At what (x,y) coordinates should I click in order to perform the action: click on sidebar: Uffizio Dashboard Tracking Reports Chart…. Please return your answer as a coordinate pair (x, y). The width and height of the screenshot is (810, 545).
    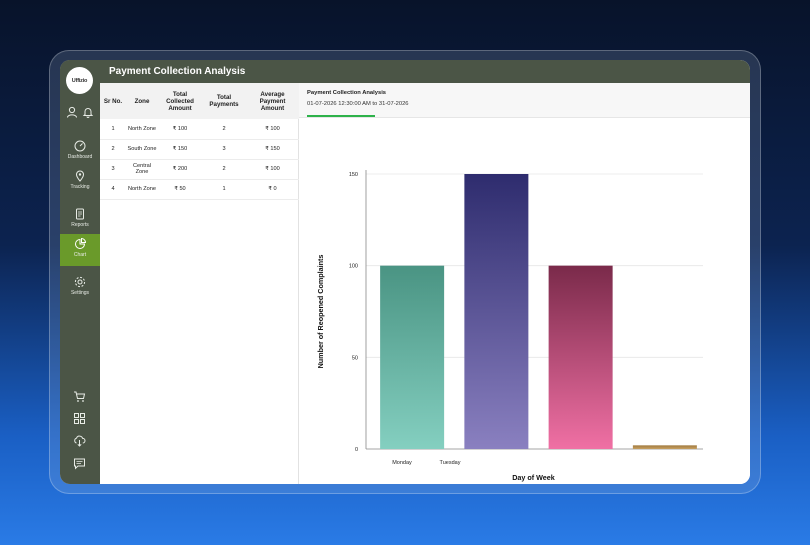
    Looking at the image, I should click on (80, 272).